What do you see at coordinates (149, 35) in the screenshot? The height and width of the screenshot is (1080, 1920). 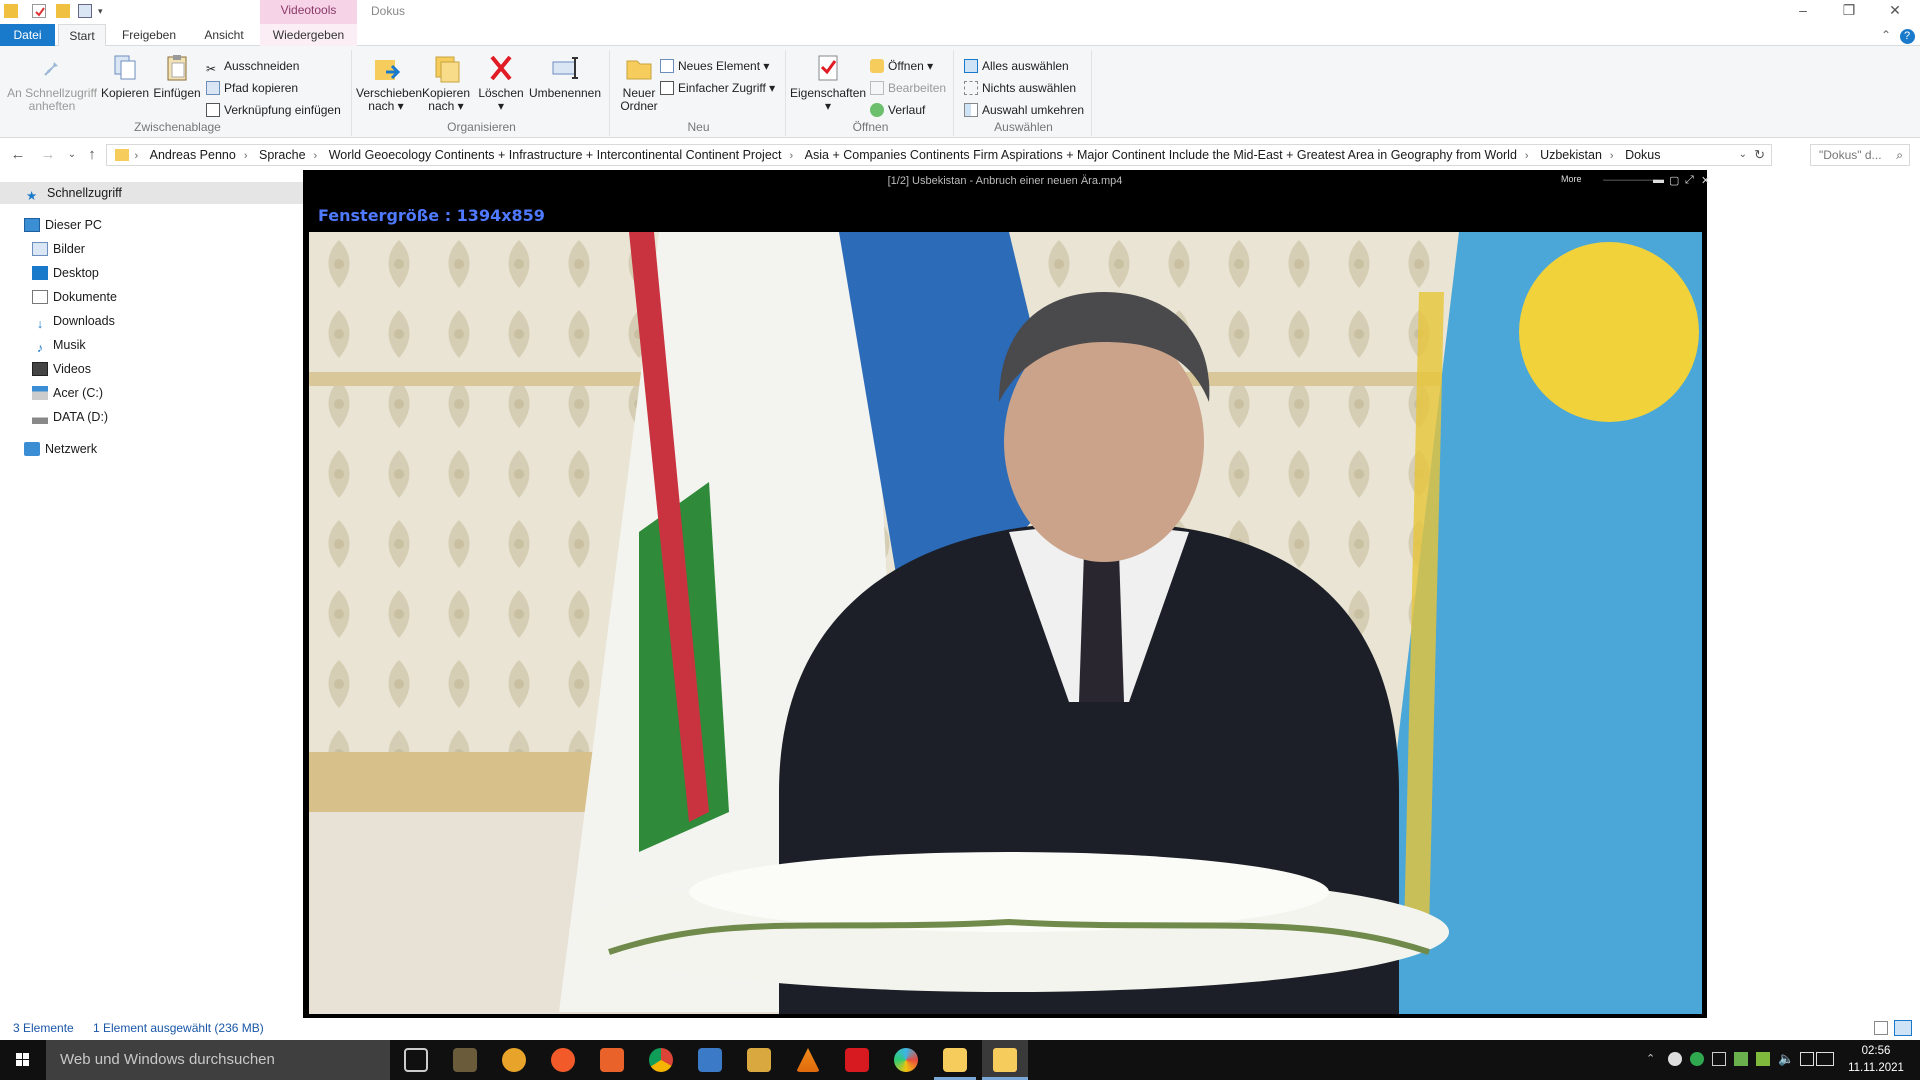 I see `tab-share: Freigeben` at bounding box center [149, 35].